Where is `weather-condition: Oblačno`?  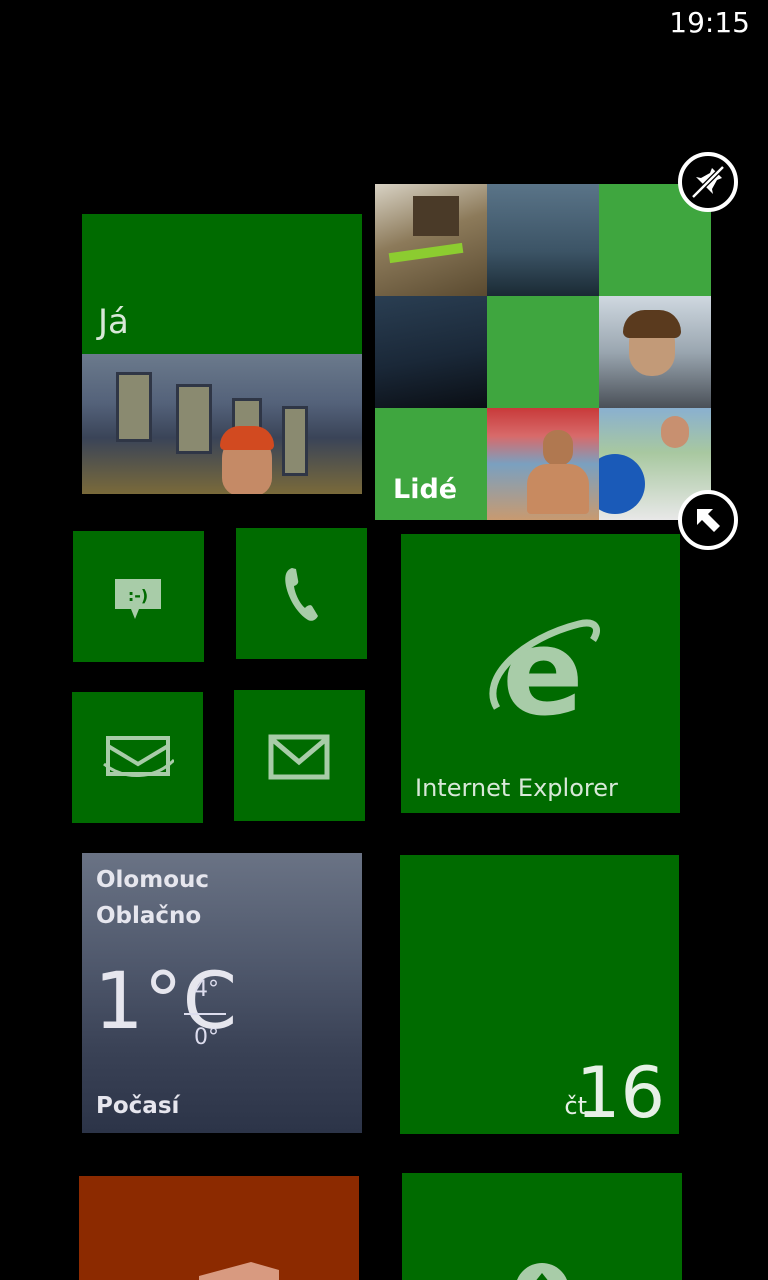
weather-condition: Oblačno is located at coordinates (149, 916).